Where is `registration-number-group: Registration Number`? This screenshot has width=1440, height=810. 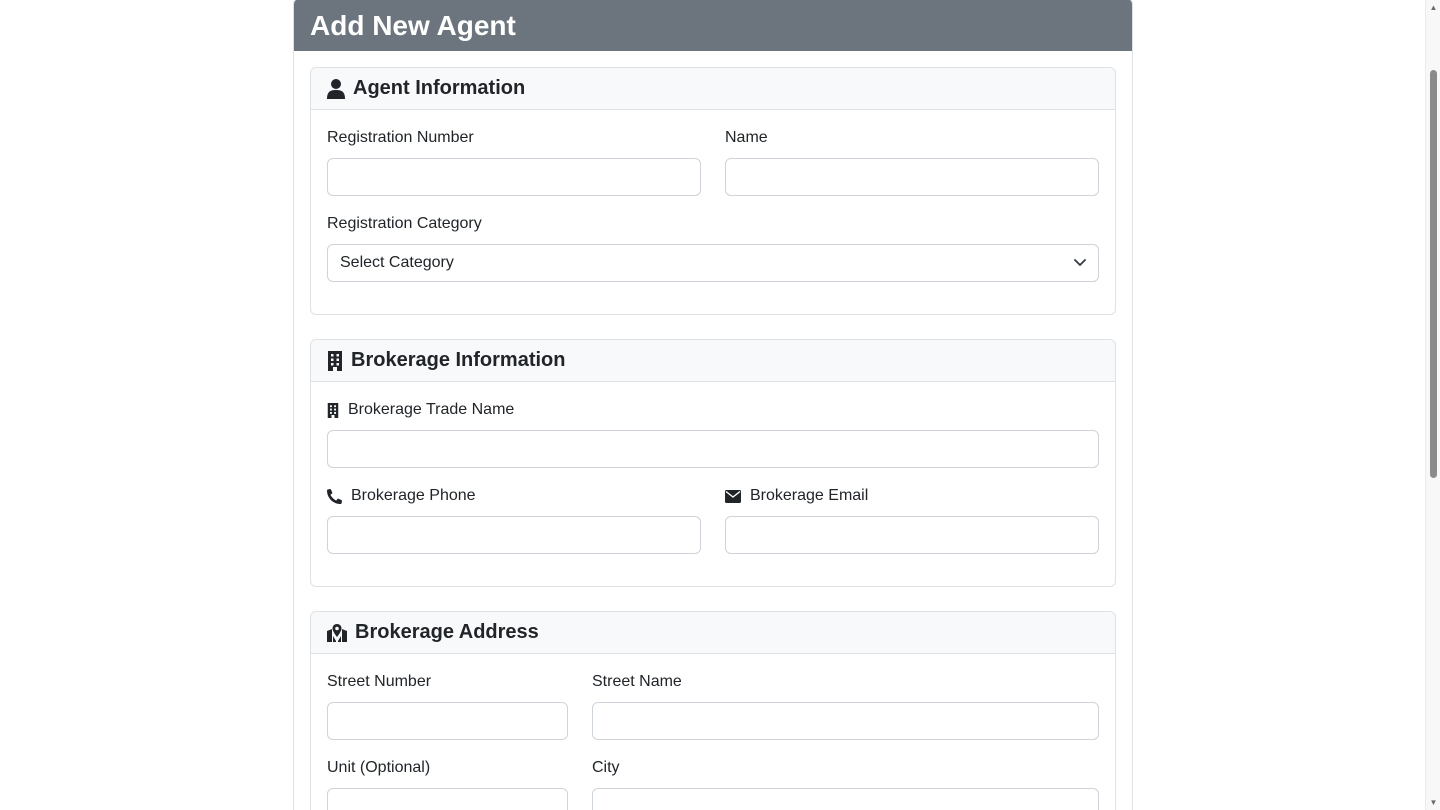
registration-number-group: Registration Number is located at coordinates (514, 161).